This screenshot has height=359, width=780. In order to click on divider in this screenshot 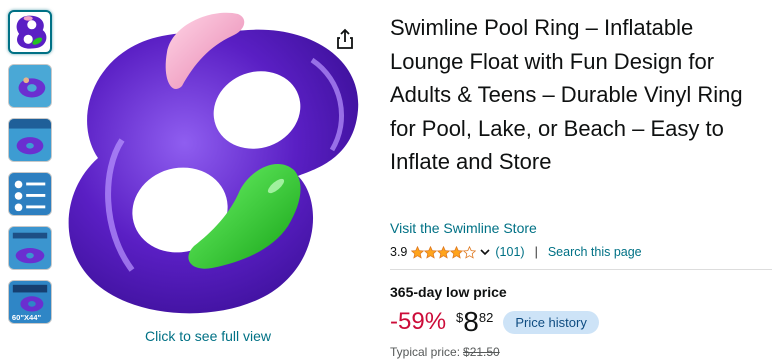, I will do `click(581, 269)`.